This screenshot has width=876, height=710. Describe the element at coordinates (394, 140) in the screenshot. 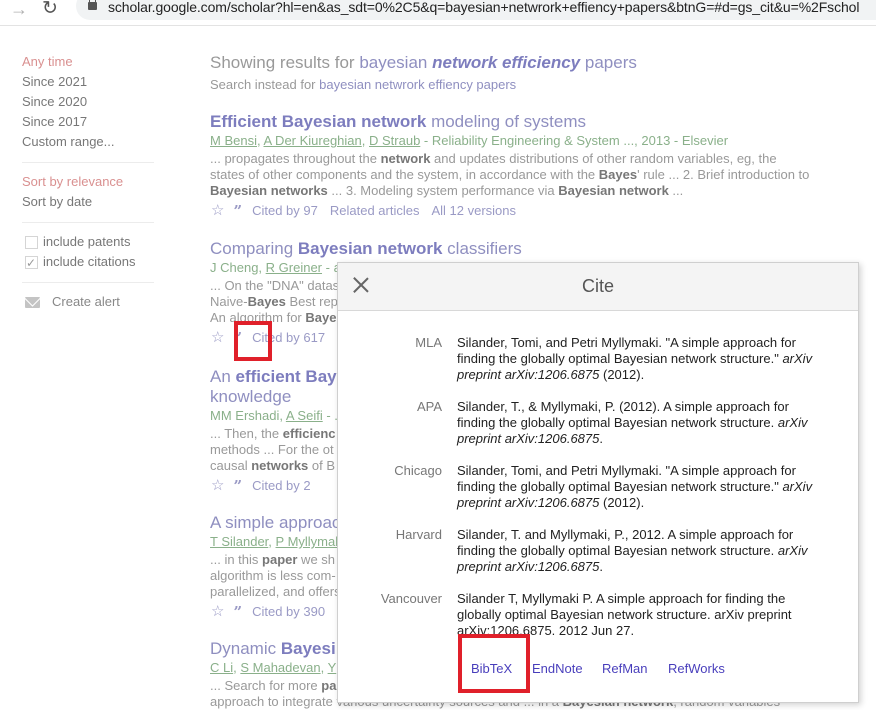

I see `author-link: D Straub` at that location.